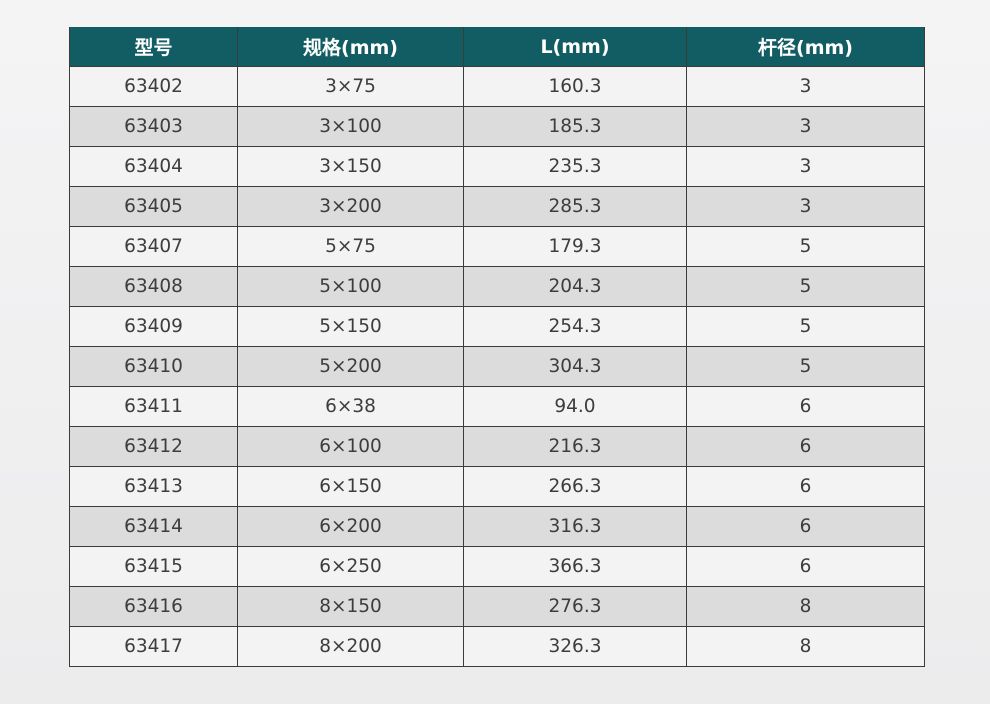 Image resolution: width=990 pixels, height=704 pixels. I want to click on table-row: 63417 8×200 326.3 8, so click(497, 646).